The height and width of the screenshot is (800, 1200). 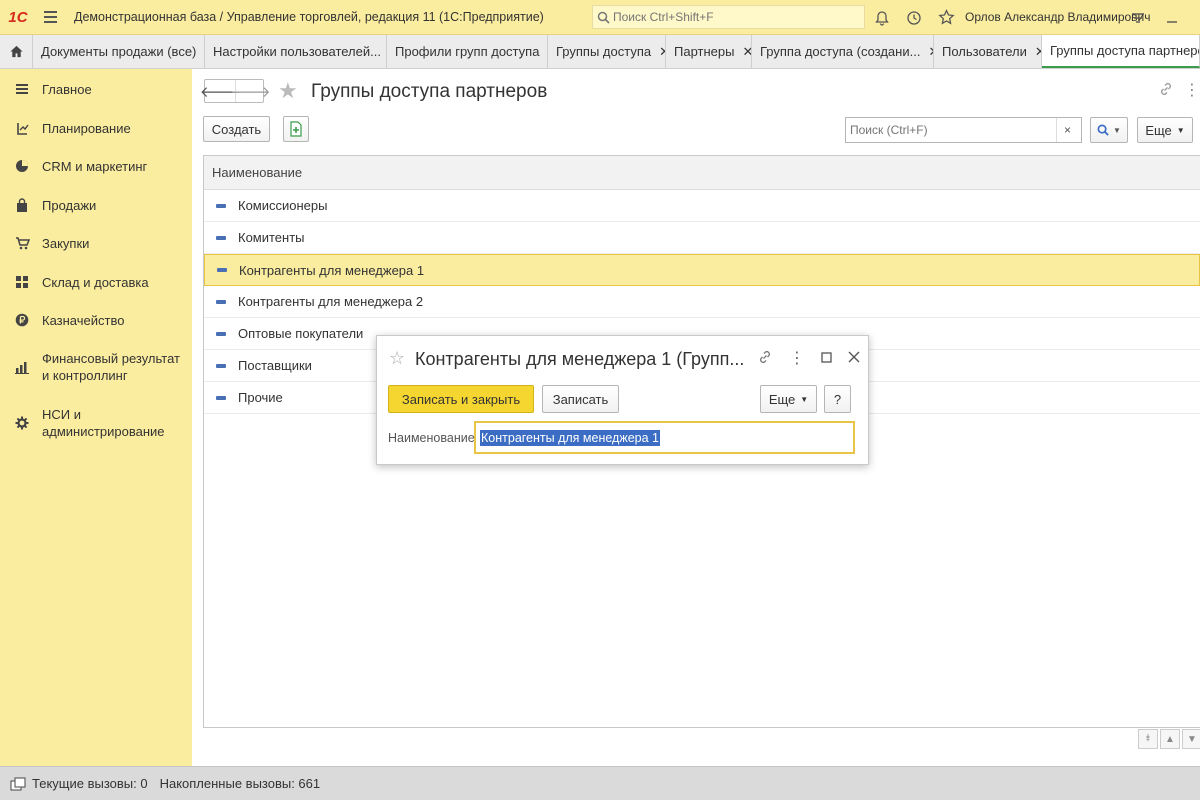 What do you see at coordinates (22, 243) in the screenshot?
I see `cart-icon` at bounding box center [22, 243].